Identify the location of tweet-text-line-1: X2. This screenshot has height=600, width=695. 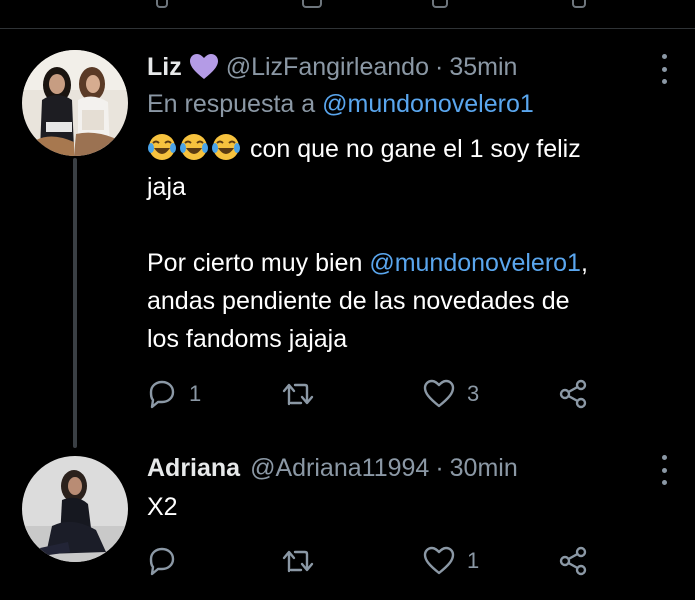
(162, 507).